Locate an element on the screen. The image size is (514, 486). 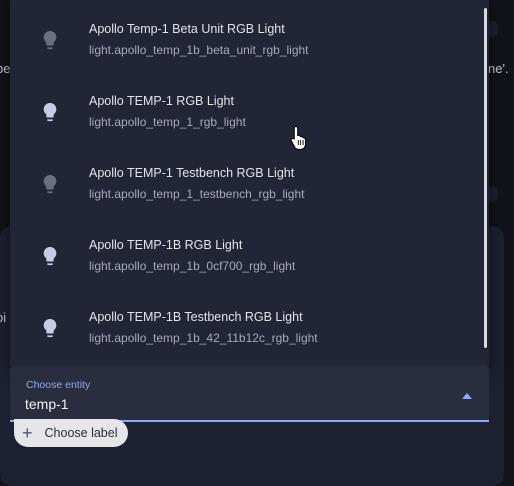
entity-search-input is located at coordinates (215, 404).